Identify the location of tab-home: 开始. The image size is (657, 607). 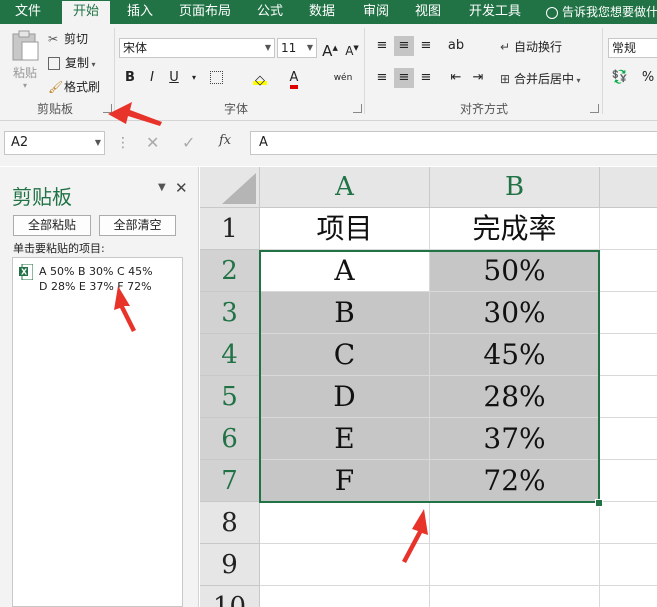
(86, 12).